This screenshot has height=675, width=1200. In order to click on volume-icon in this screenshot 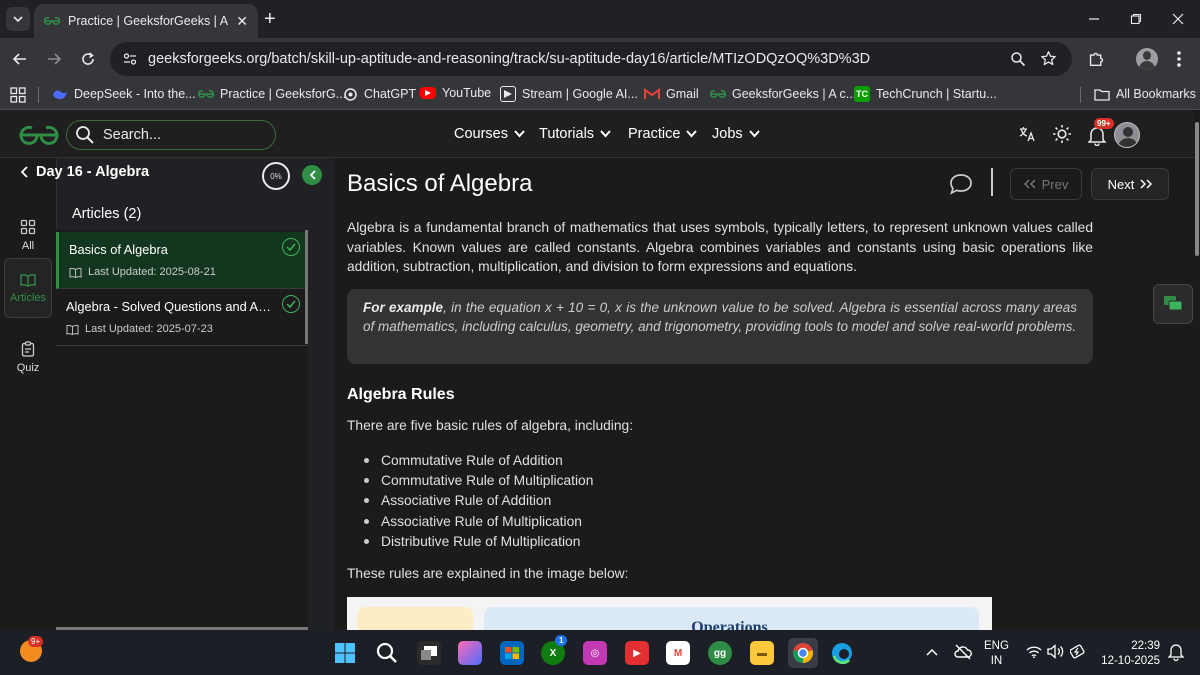, I will do `click(1055, 651)`.